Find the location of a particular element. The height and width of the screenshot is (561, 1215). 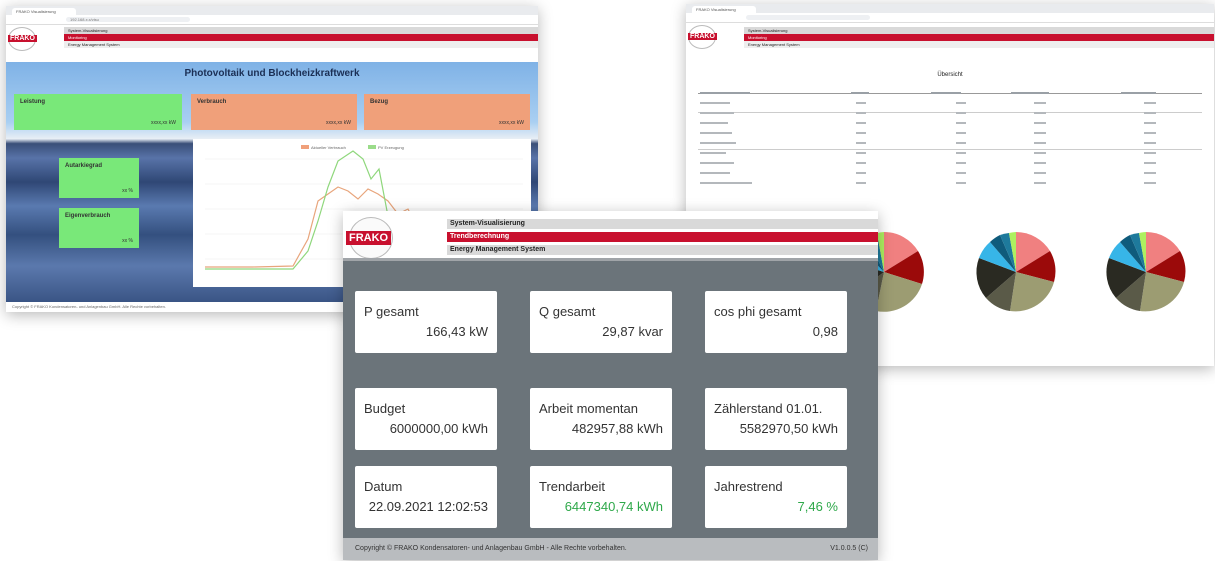

page-title: Photovoltaik und Blockheizkraftwerk is located at coordinates (272, 73).